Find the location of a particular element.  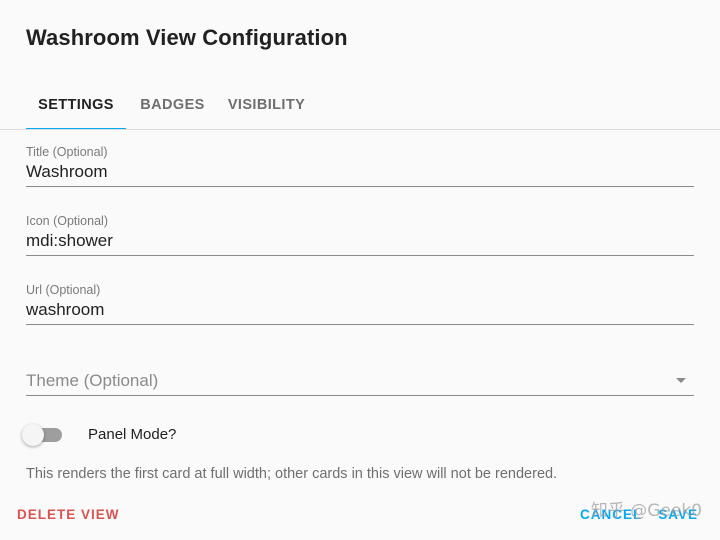

title-input: Washroom is located at coordinates (360, 172).